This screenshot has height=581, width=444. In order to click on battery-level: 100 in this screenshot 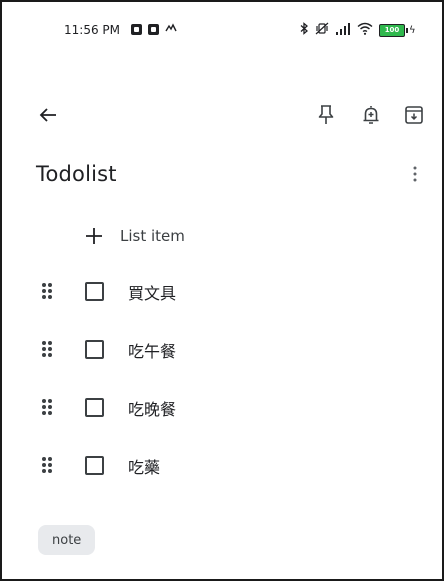, I will do `click(392, 30)`.